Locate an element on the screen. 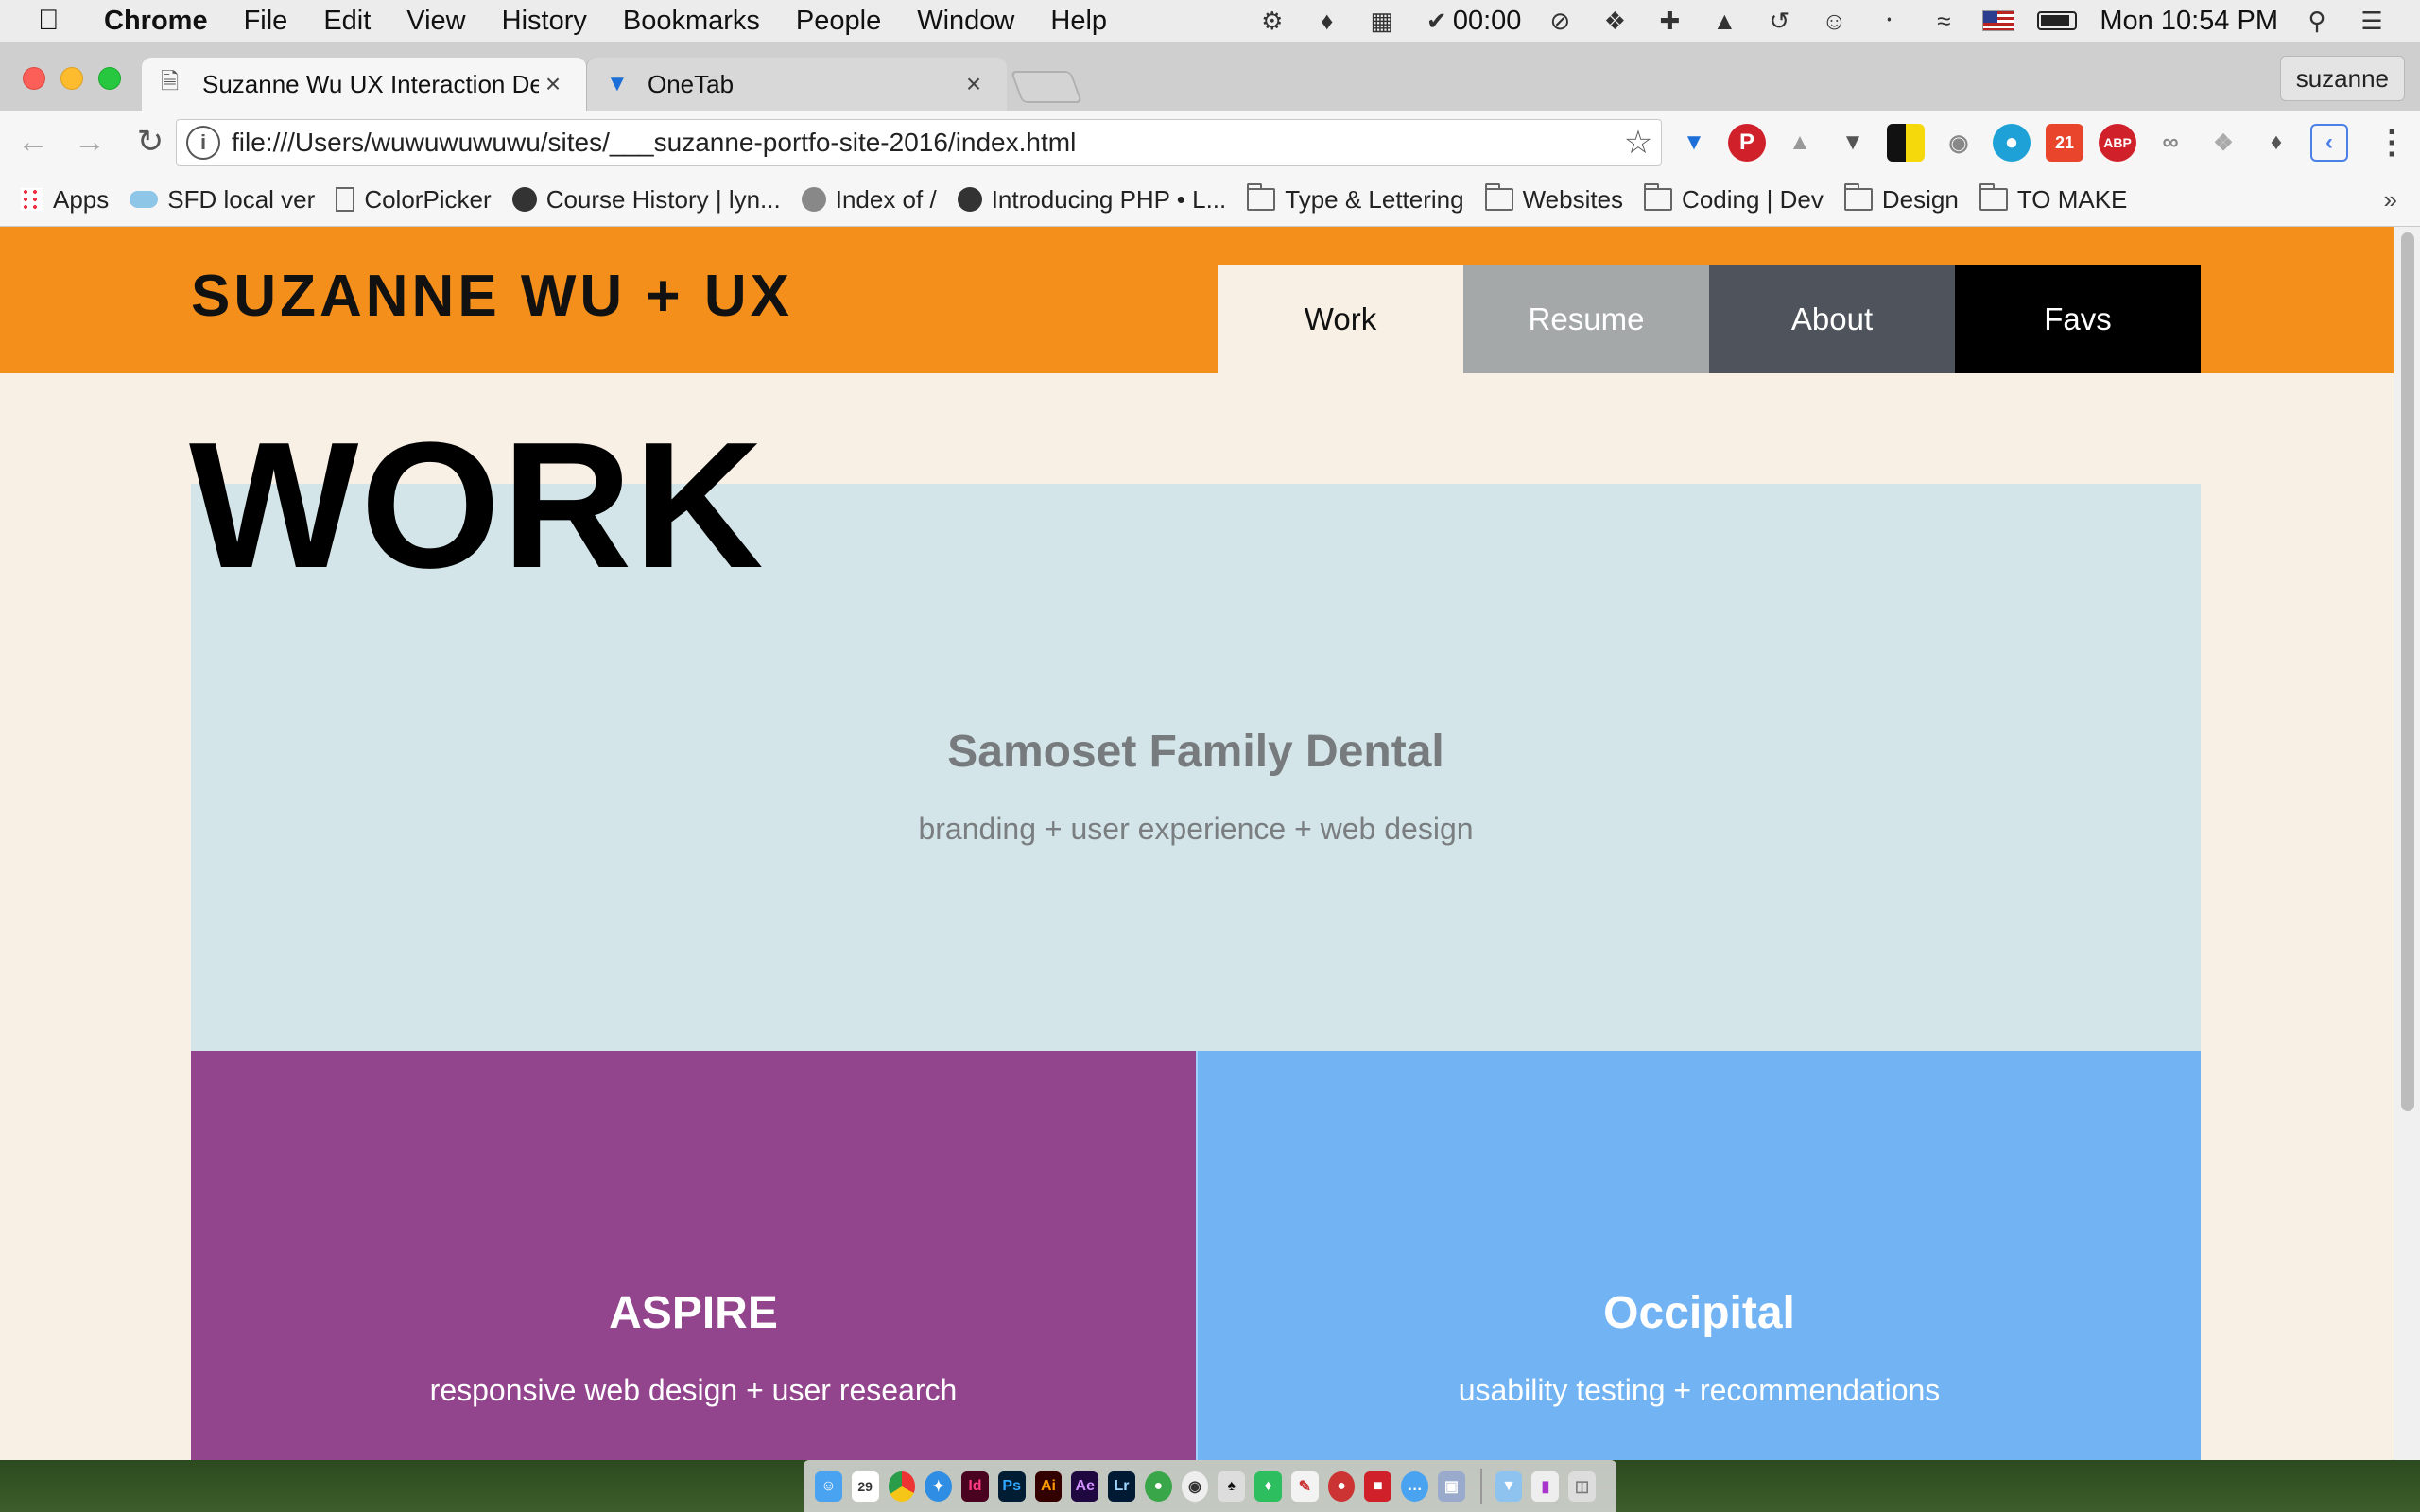 This screenshot has width=2420, height=1512. qr-icon: ▦ is located at coordinates (1382, 21).